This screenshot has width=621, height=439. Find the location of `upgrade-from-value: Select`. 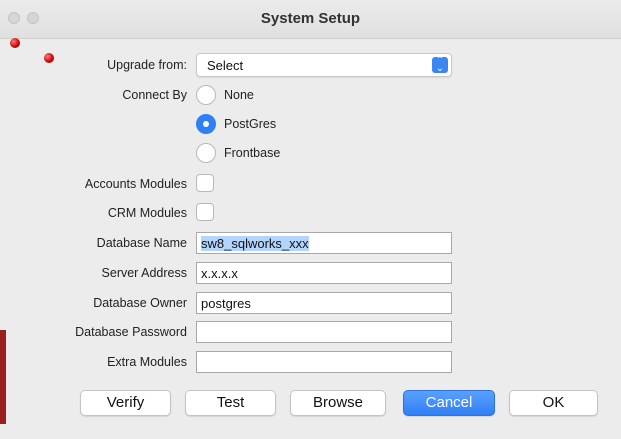

upgrade-from-value: Select is located at coordinates (225, 65).